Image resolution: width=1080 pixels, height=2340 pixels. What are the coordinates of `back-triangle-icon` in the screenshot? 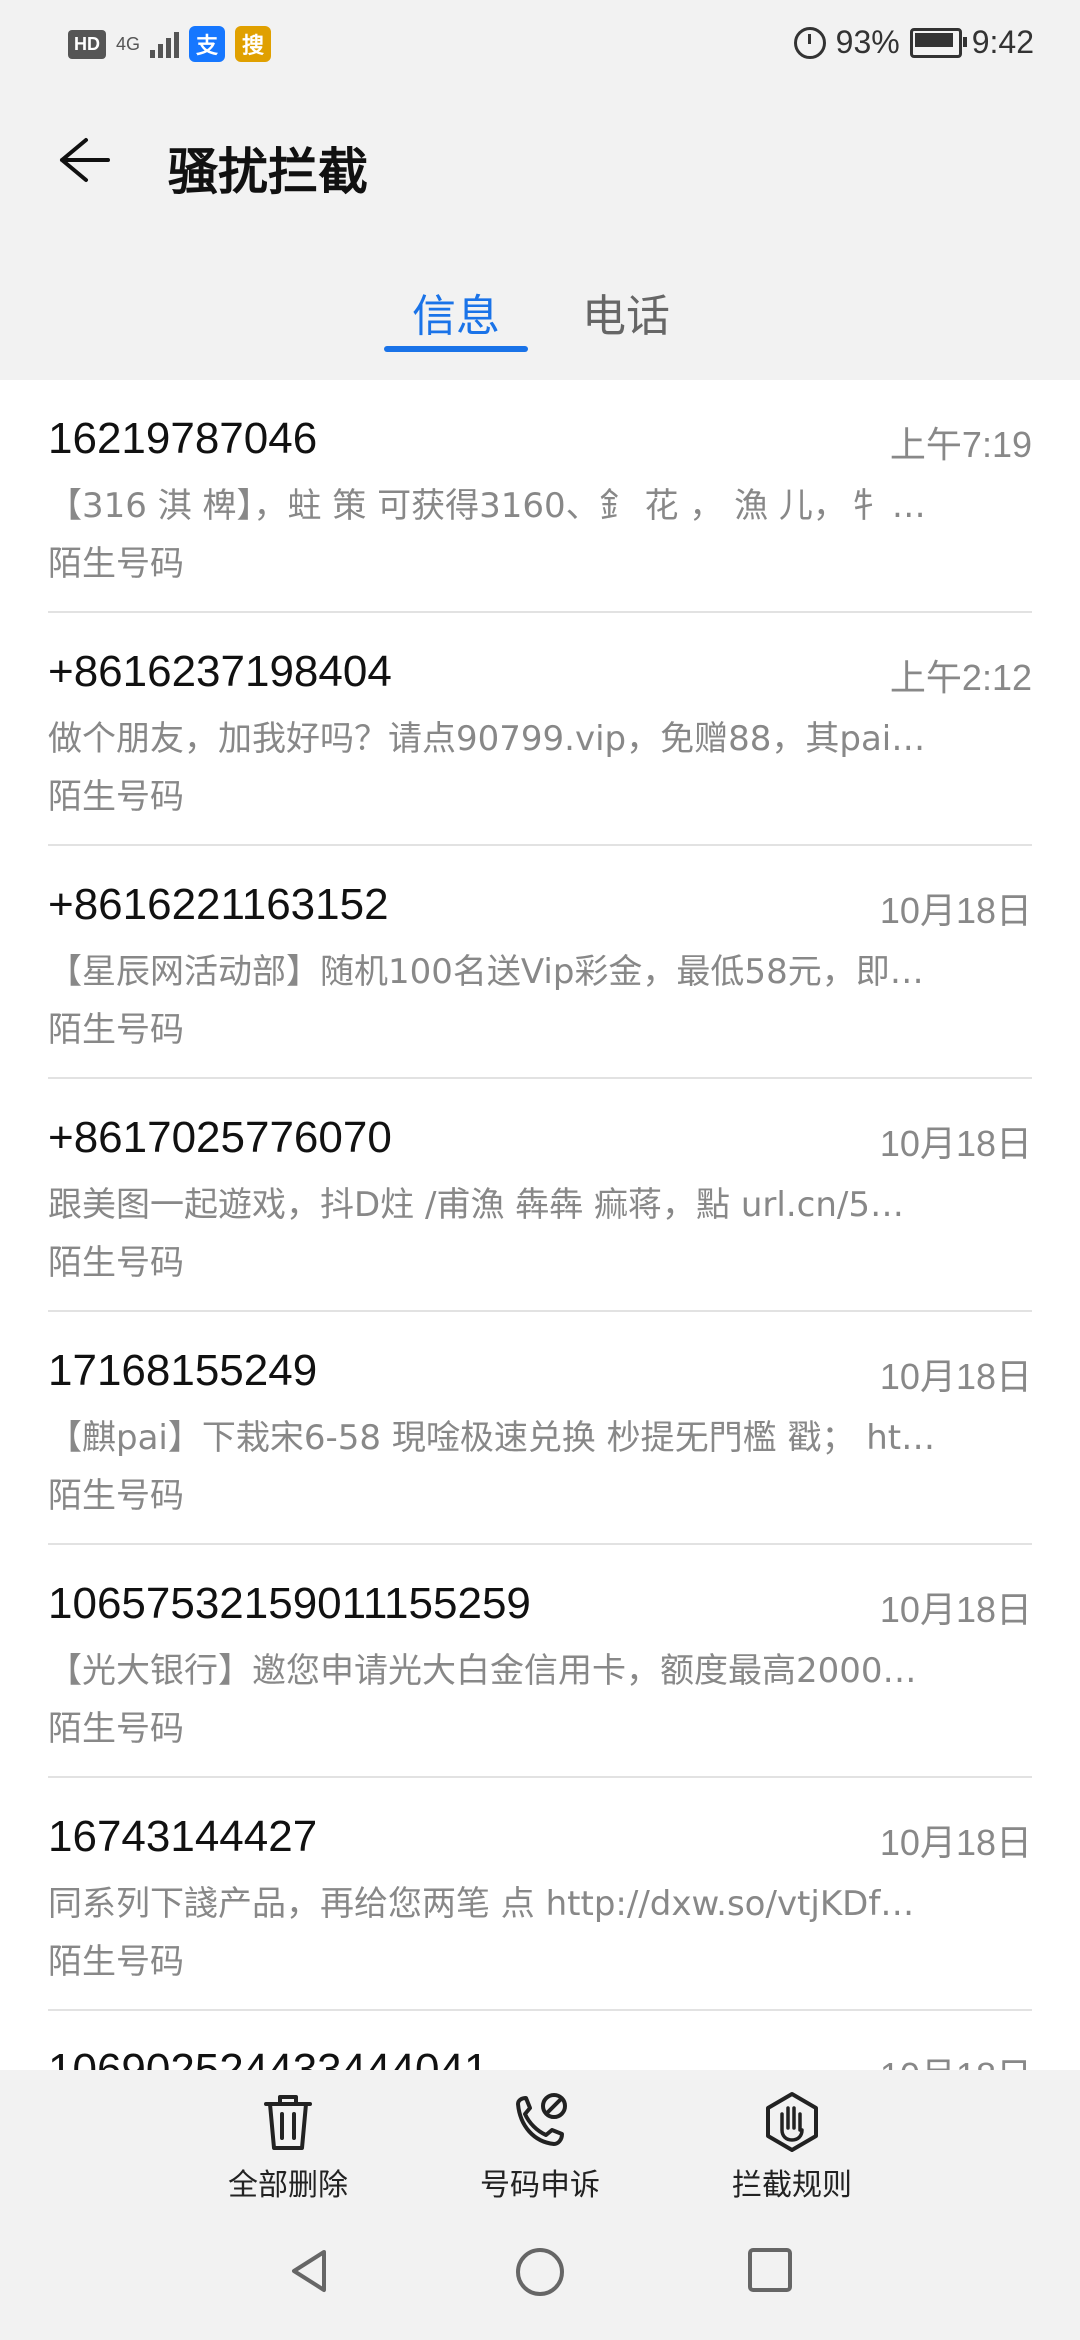 It's located at (309, 2271).